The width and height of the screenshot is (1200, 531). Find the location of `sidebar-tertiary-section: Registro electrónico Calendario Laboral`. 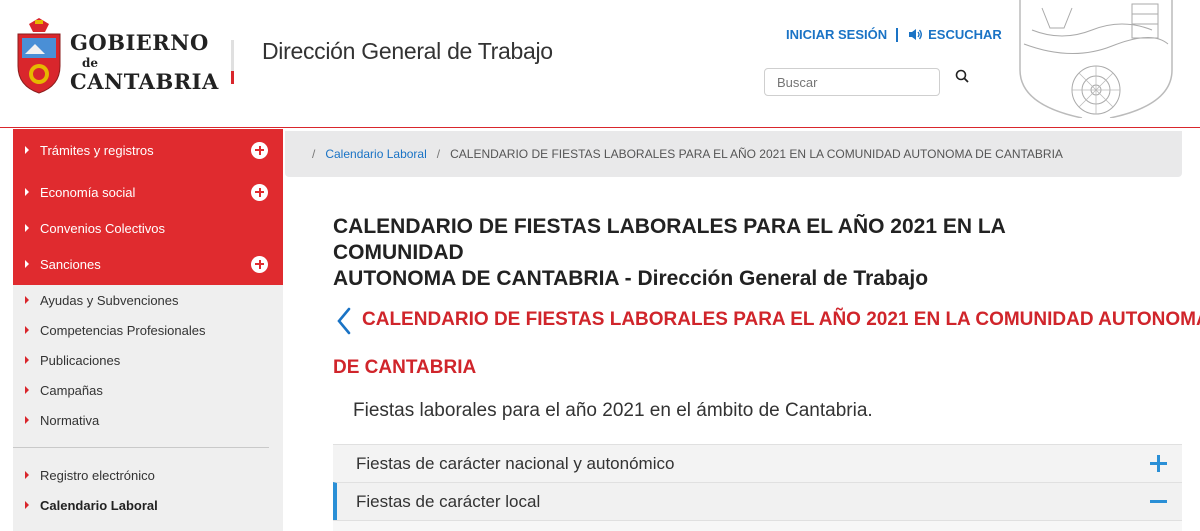

sidebar-tertiary-section: Registro electrónico Calendario Laboral is located at coordinates (148, 490).